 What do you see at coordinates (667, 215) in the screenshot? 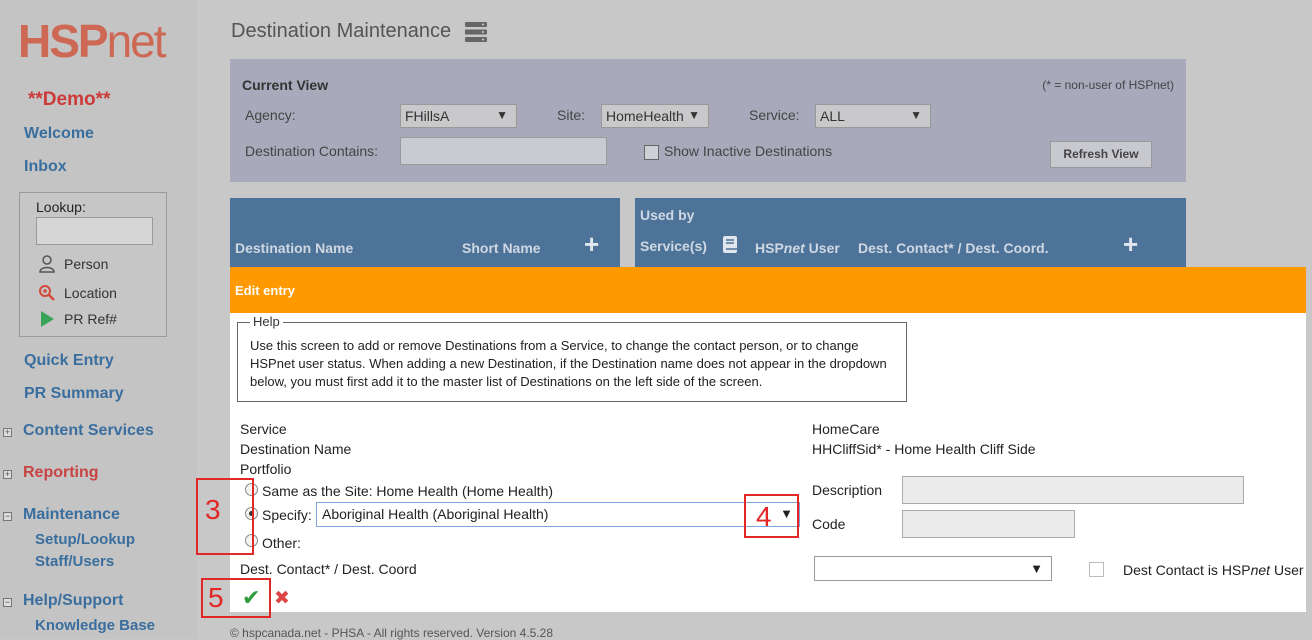
I see `used-by-label: Used by` at bounding box center [667, 215].